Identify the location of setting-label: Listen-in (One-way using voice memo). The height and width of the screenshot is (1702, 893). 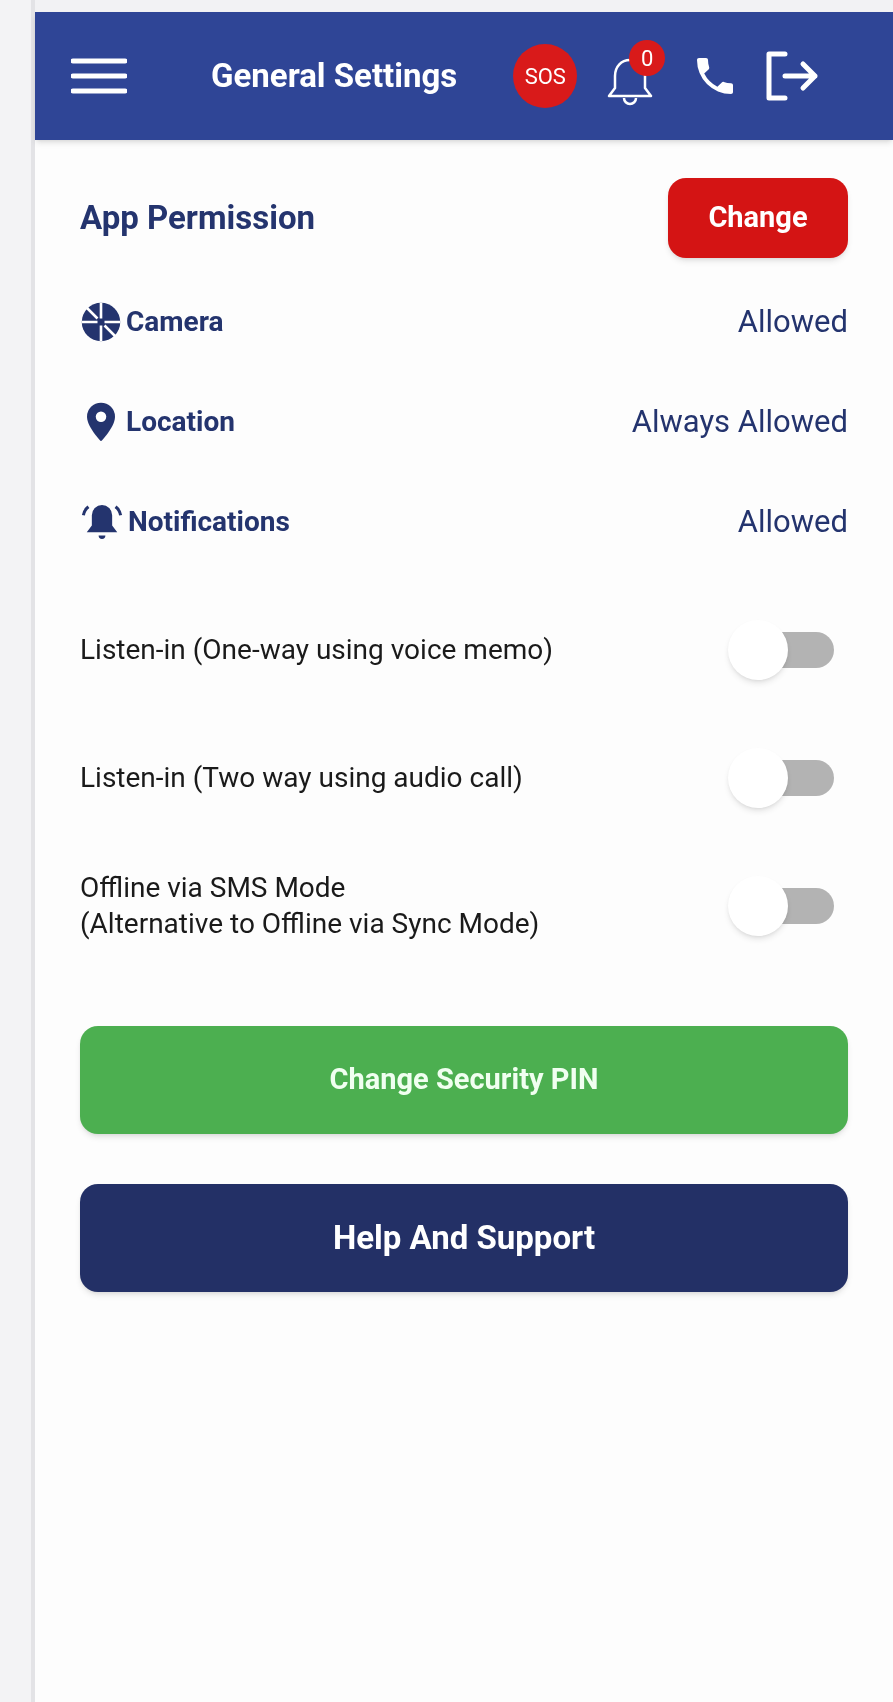
(316, 650).